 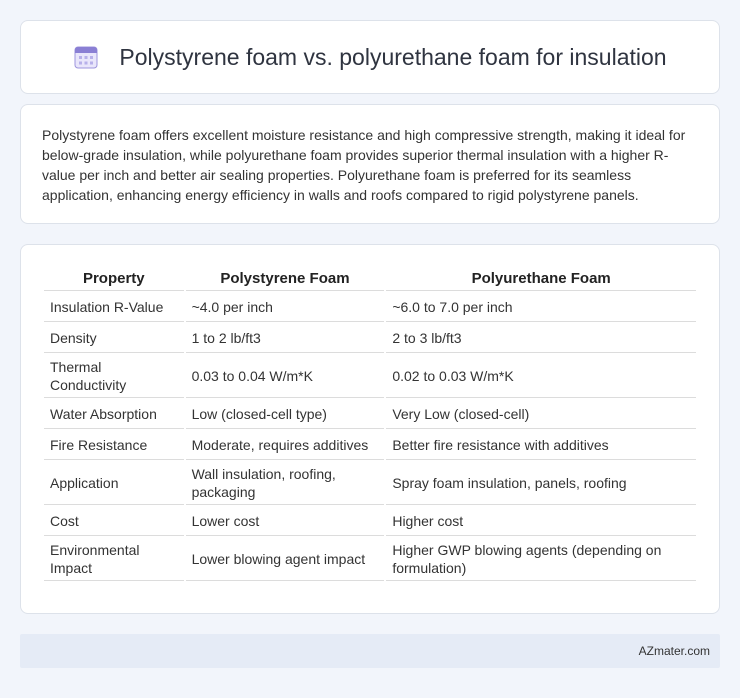 I want to click on cell-polystyrene: Moderate, requires additives, so click(x=285, y=445).